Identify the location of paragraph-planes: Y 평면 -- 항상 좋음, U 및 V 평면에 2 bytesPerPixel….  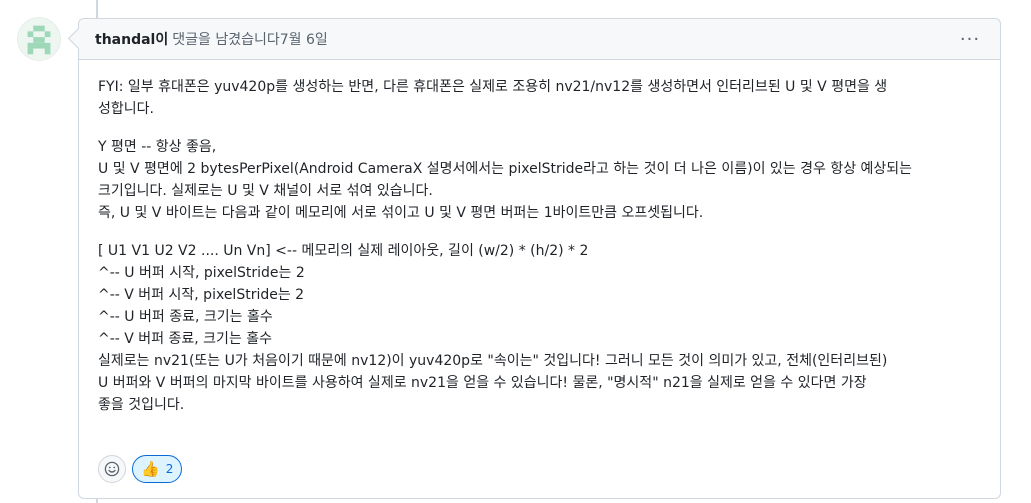
(539, 180).